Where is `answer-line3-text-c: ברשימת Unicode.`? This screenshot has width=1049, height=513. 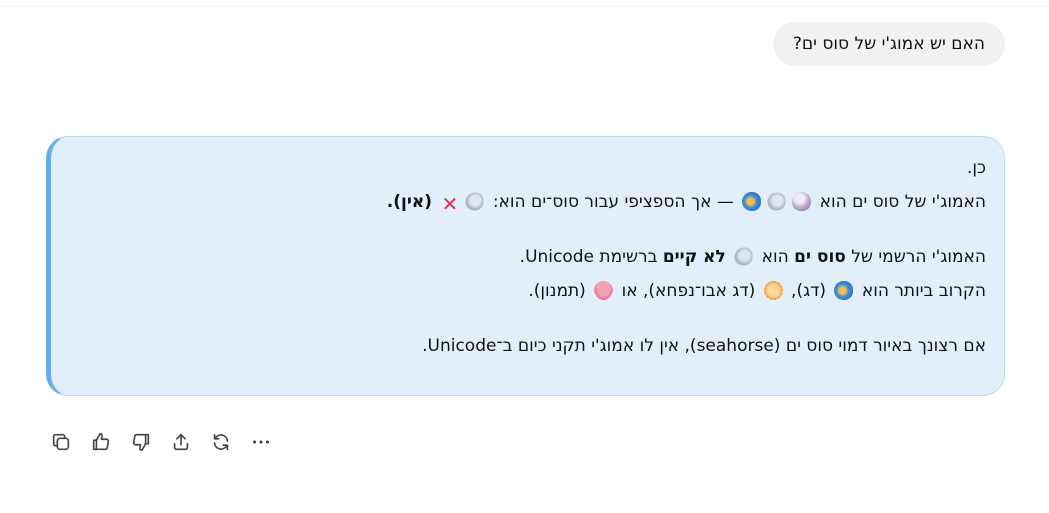
answer-line3-text-c: ברשימת Unicode. is located at coordinates (588, 257).